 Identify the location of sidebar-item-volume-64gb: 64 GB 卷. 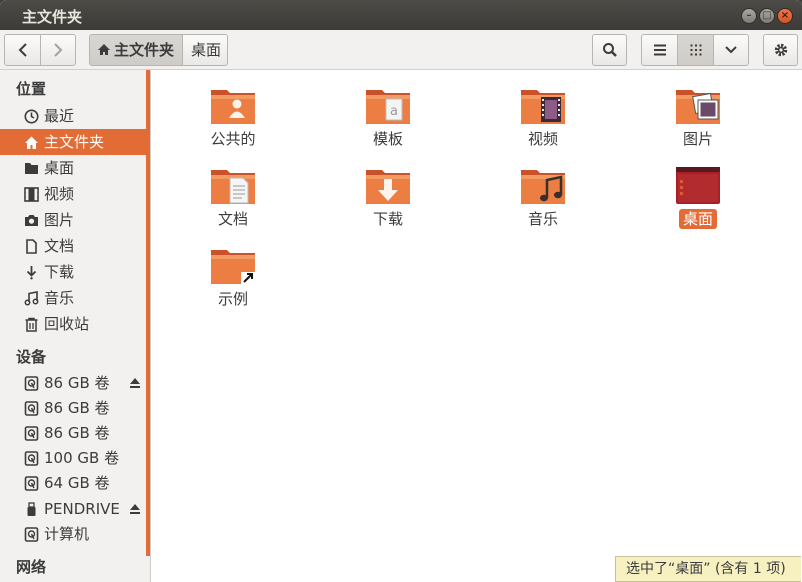
(73, 483).